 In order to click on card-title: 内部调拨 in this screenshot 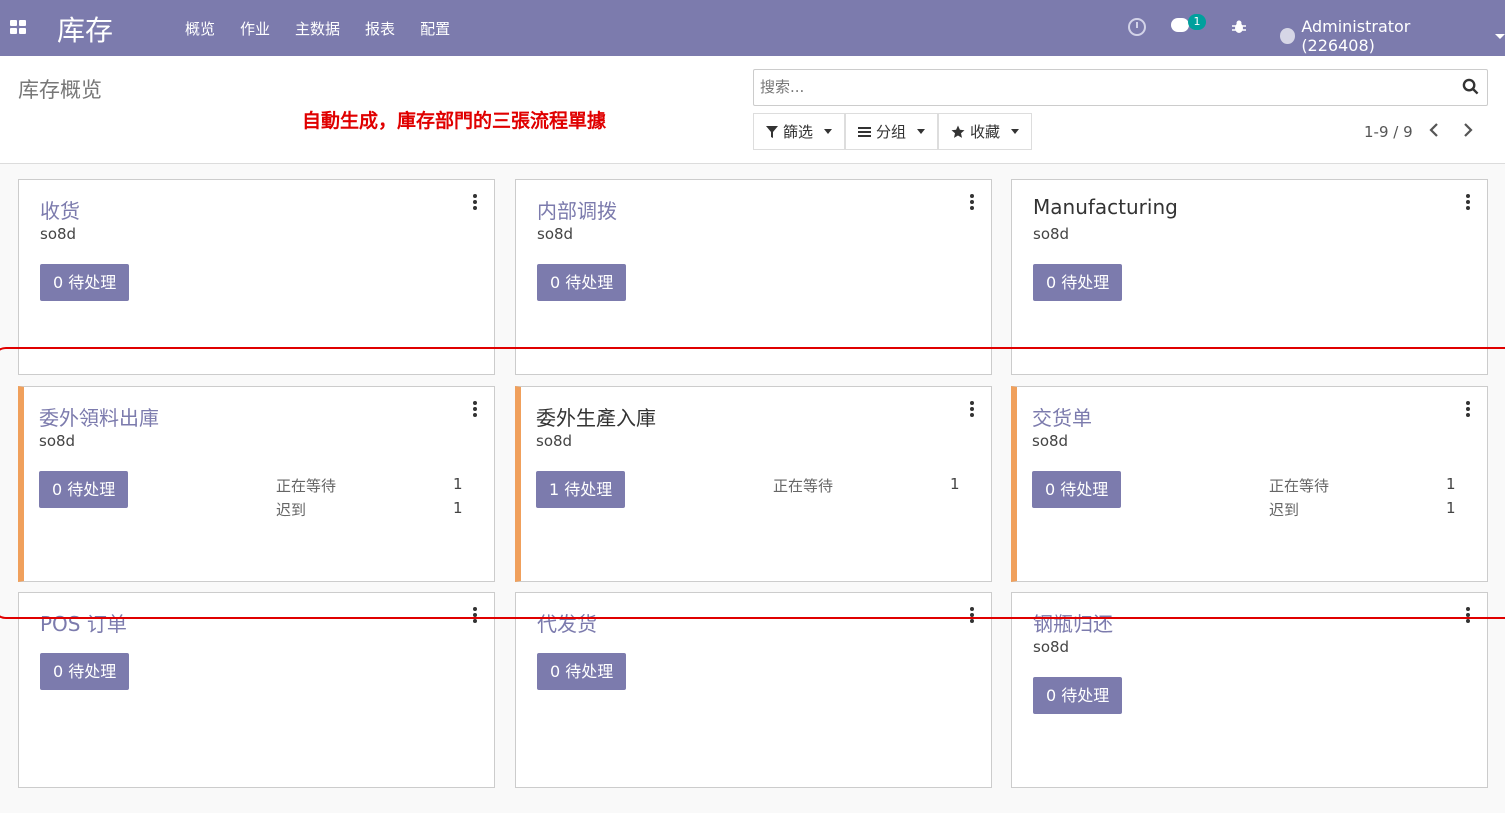, I will do `click(577, 209)`.